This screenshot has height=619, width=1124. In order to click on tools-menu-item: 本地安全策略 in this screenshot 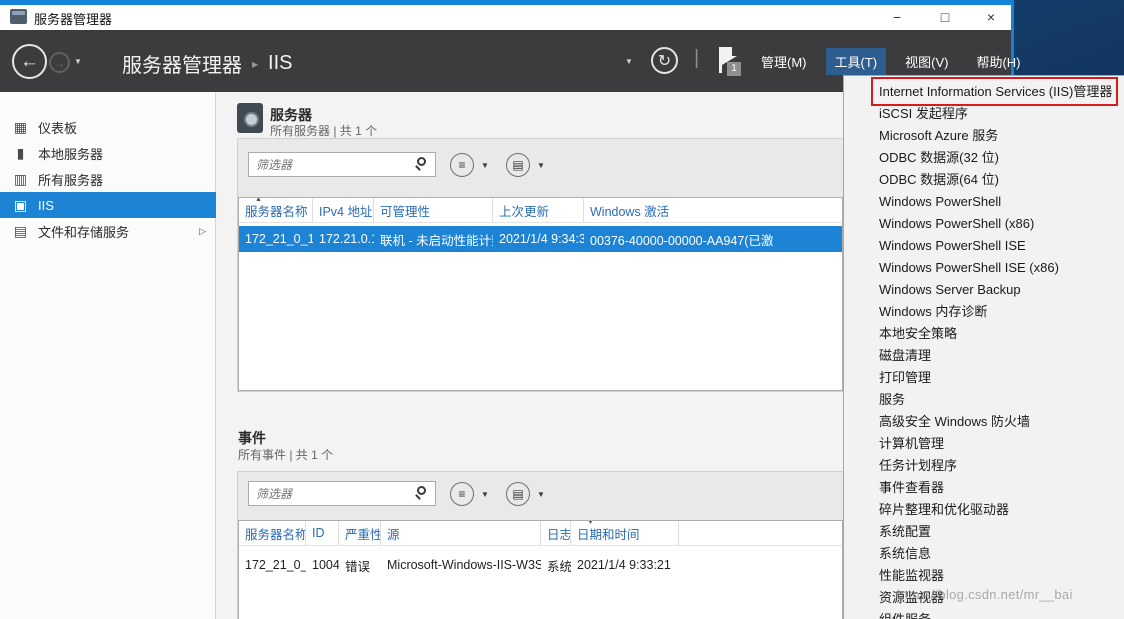, I will do `click(984, 334)`.